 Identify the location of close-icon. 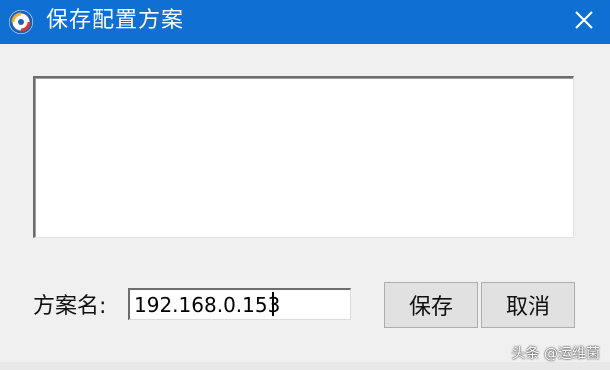
(584, 22).